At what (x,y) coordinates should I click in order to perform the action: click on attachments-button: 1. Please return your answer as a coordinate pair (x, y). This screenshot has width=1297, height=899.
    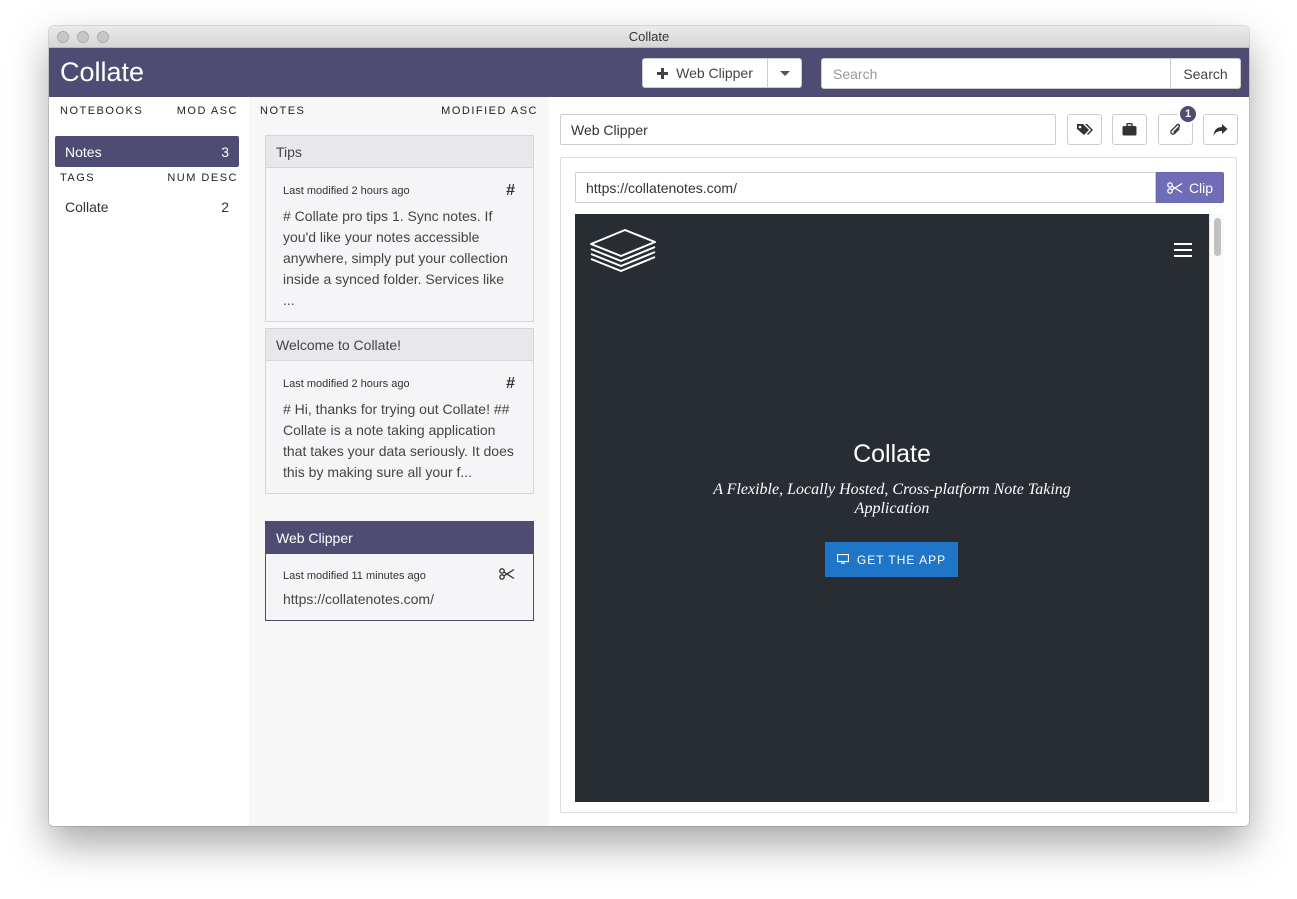
    Looking at the image, I should click on (1178, 124).